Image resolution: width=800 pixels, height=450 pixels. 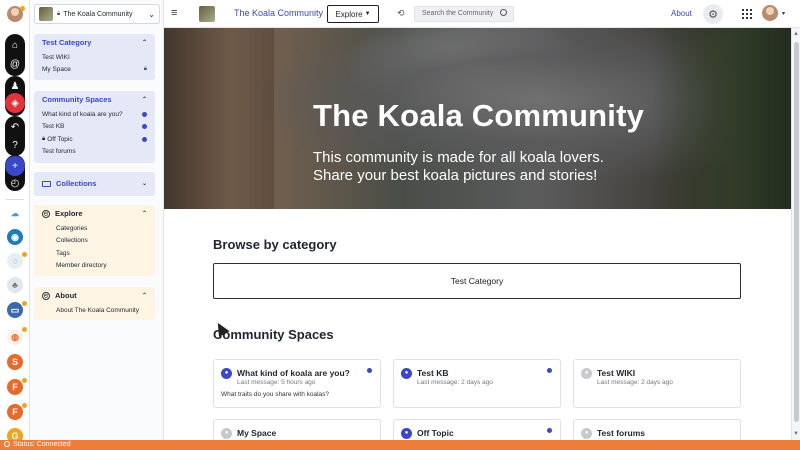 I want to click on sidebar-item-tags: Tags, so click(x=94, y=253).